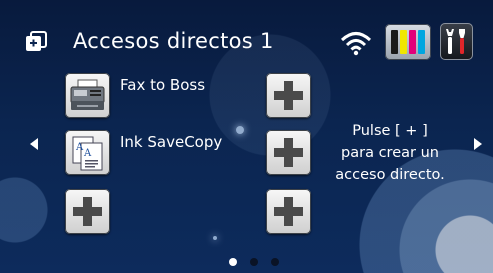 This screenshot has height=273, width=493. Describe the element at coordinates (173, 41) in the screenshot. I see `page-title: Accesos directos 1` at that location.